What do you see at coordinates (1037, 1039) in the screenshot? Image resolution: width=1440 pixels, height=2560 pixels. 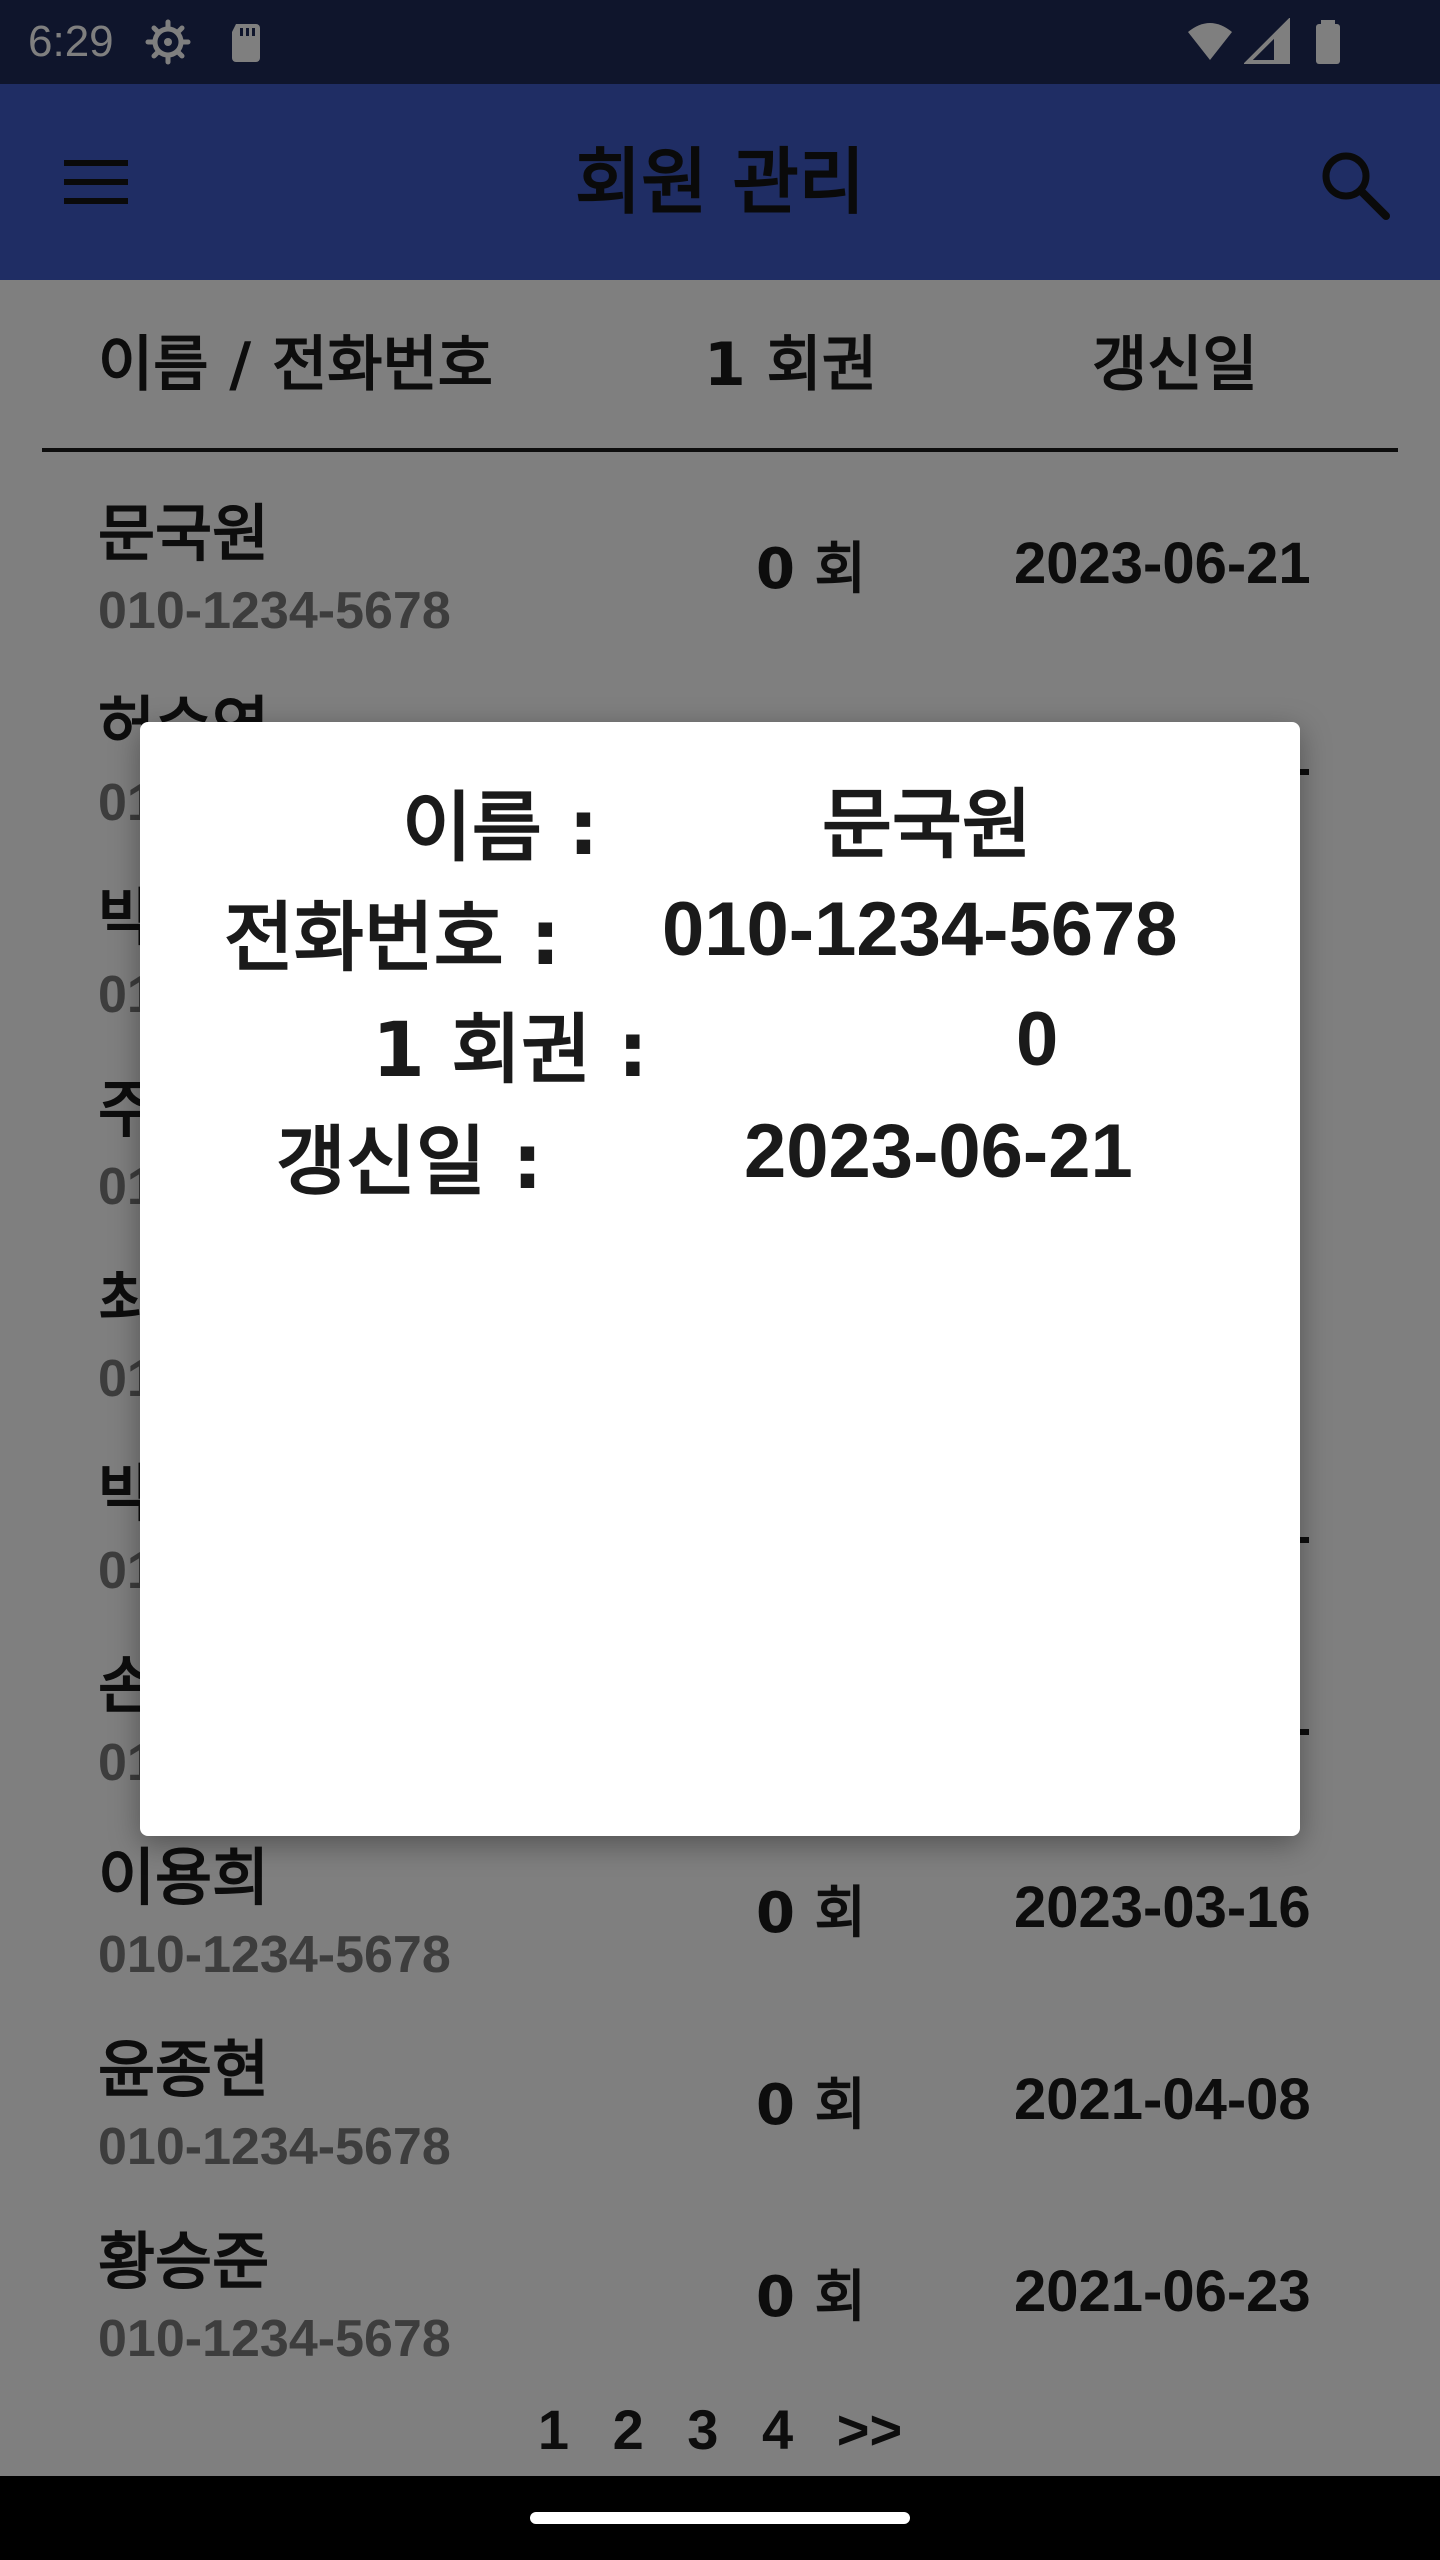 I see `dialog-count-value: 0` at bounding box center [1037, 1039].